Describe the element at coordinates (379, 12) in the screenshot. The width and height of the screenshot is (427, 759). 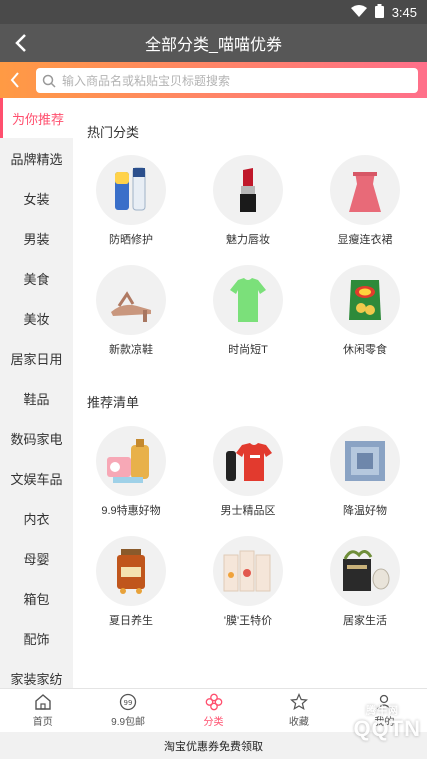
I see `battery-icon` at that location.